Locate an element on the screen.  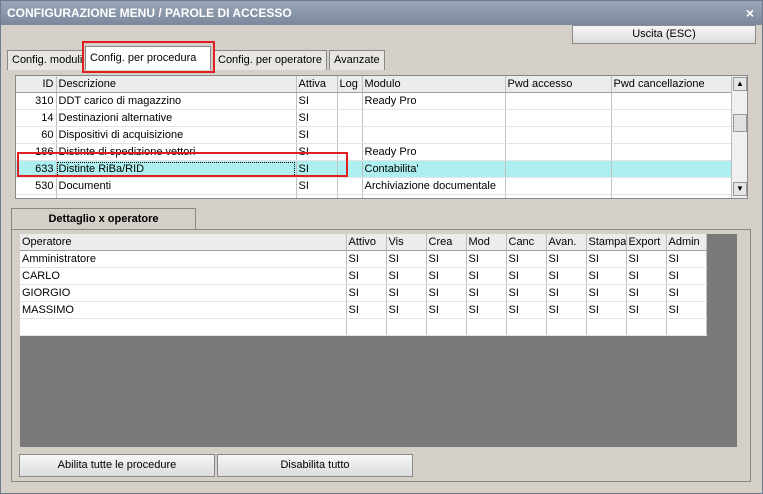
cell-modulo is located at coordinates (434, 118).